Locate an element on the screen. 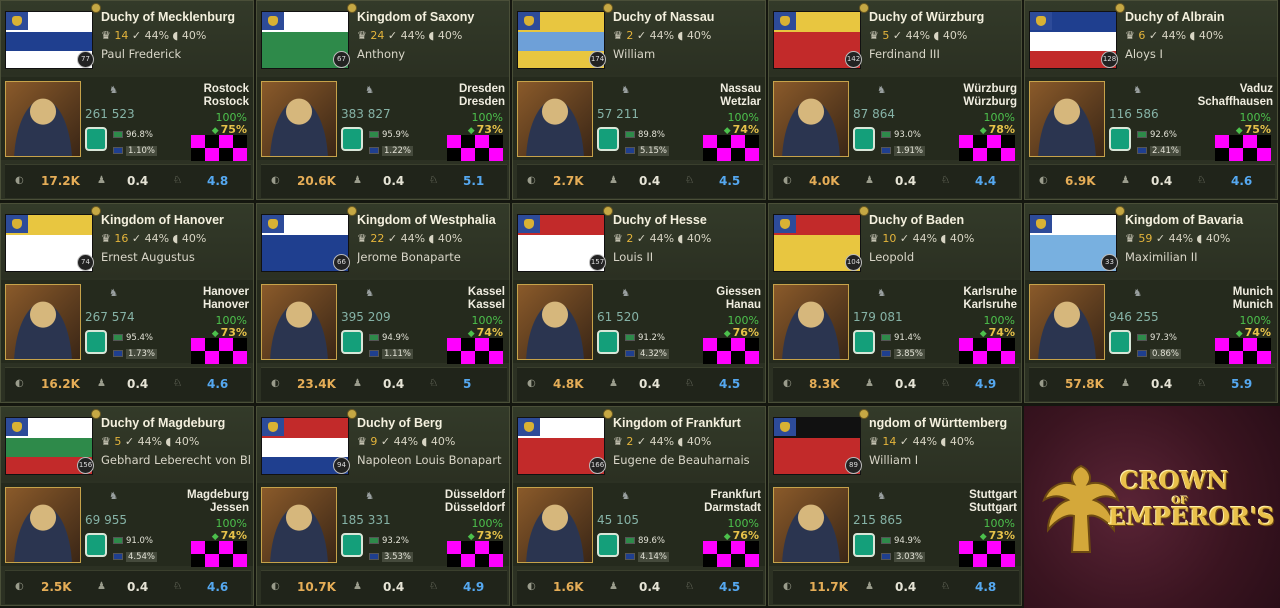  state-name: Kingdom of Bavaria is located at coordinates (1184, 220).